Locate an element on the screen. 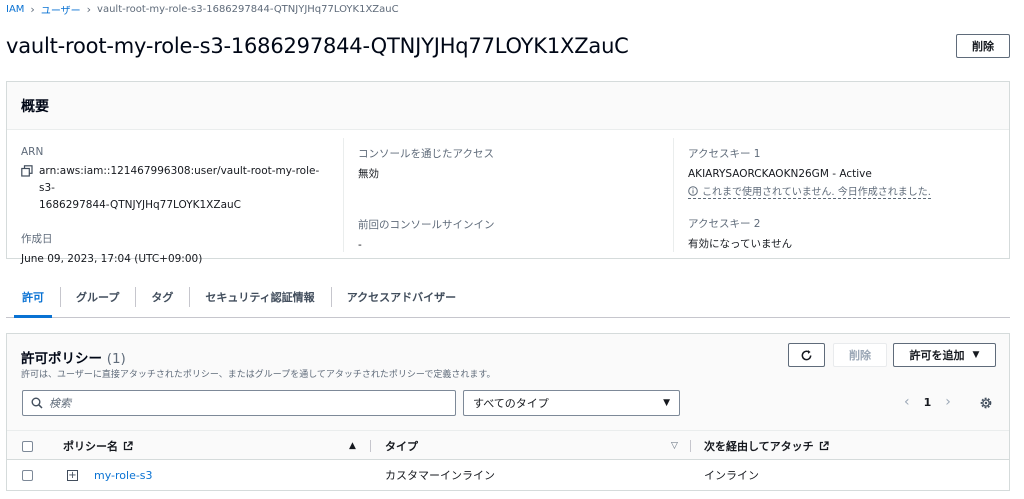 This screenshot has width=1024, height=499. select-all-checkbox is located at coordinates (27, 446).